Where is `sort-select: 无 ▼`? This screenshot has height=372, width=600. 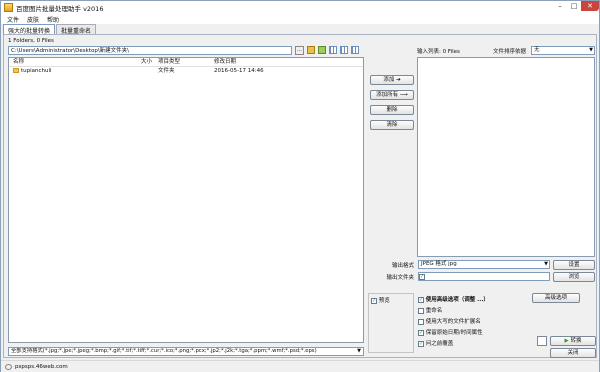 sort-select: 无 ▼ is located at coordinates (563, 50).